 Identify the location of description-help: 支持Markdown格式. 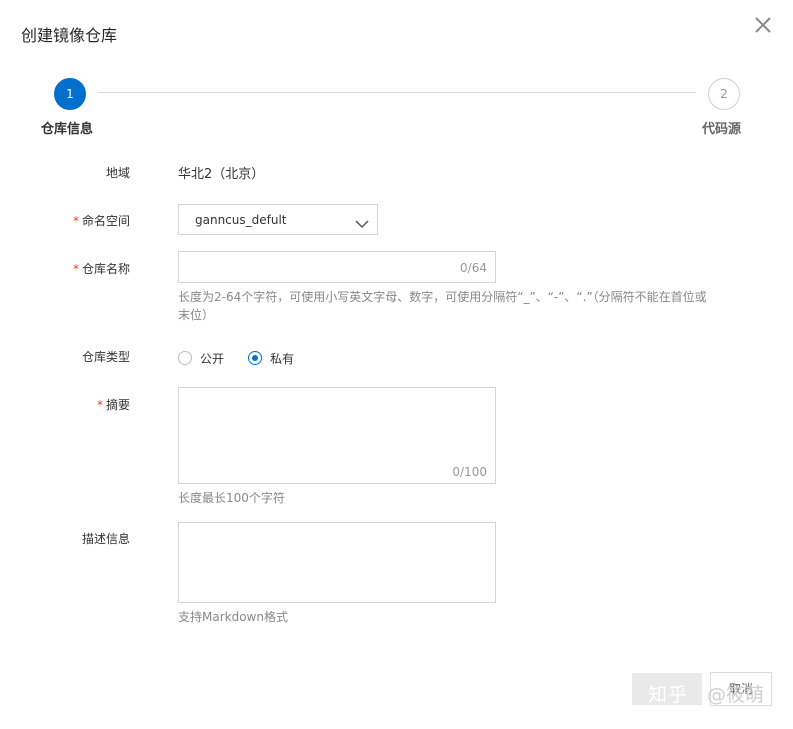
(233, 617).